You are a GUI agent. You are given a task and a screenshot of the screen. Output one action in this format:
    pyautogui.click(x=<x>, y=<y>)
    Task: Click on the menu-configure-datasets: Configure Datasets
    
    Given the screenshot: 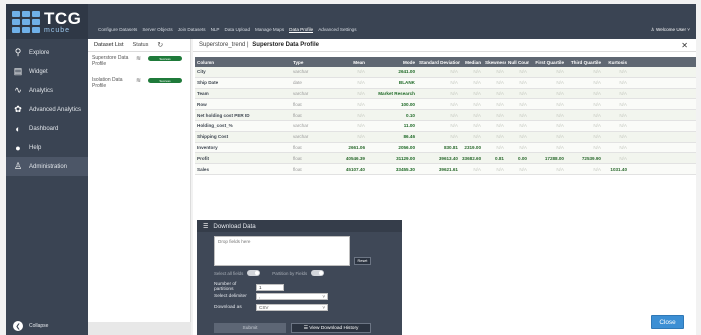 What is the action you would take?
    pyautogui.click(x=117, y=30)
    